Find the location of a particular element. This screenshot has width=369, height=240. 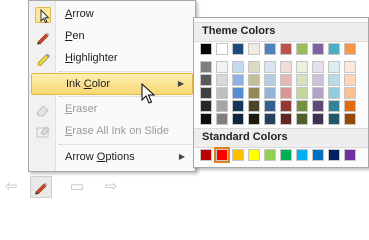

erase-all-icon is located at coordinates (43, 132).